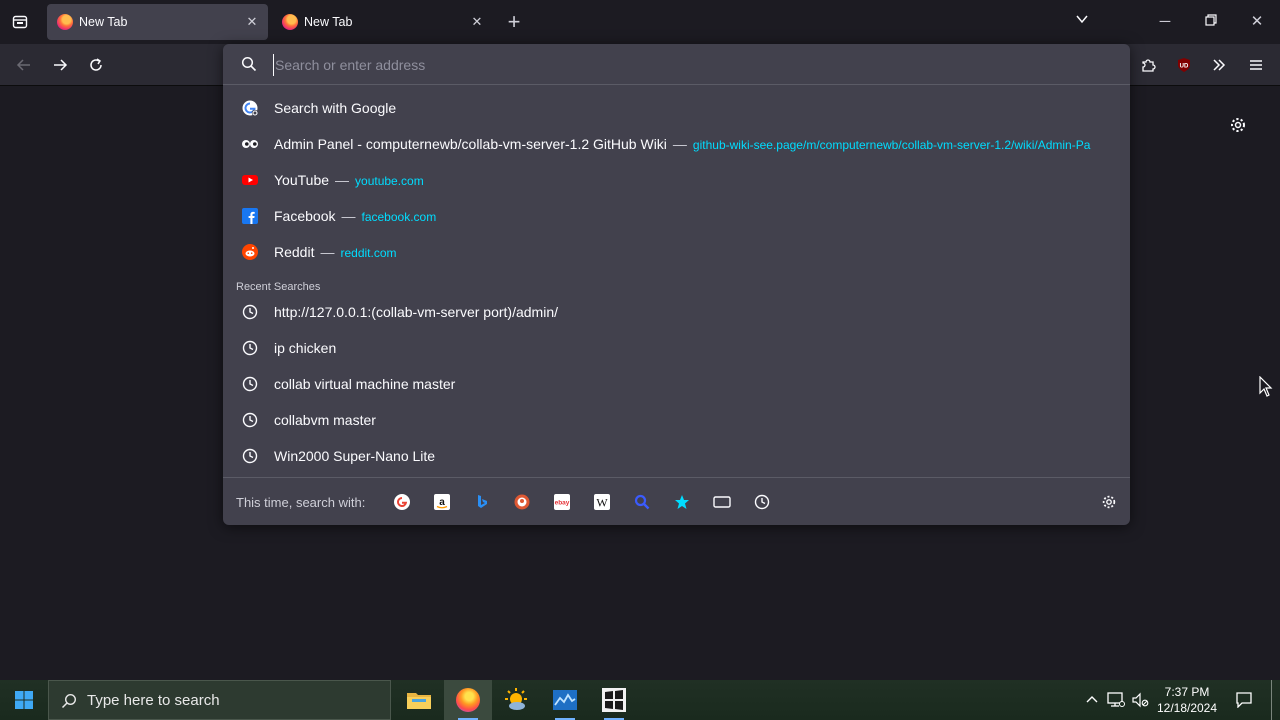 The width and height of the screenshot is (1280, 720). I want to click on recent-search-text: collab virtual machine master, so click(365, 384).